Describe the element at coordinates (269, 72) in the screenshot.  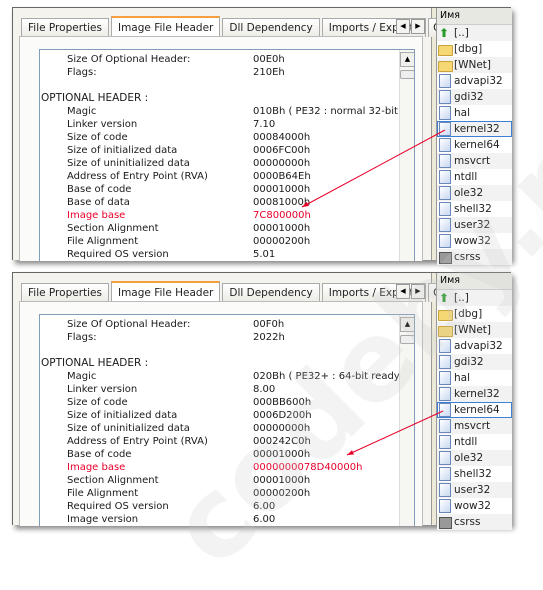
I see `field-value: 210Eh` at that location.